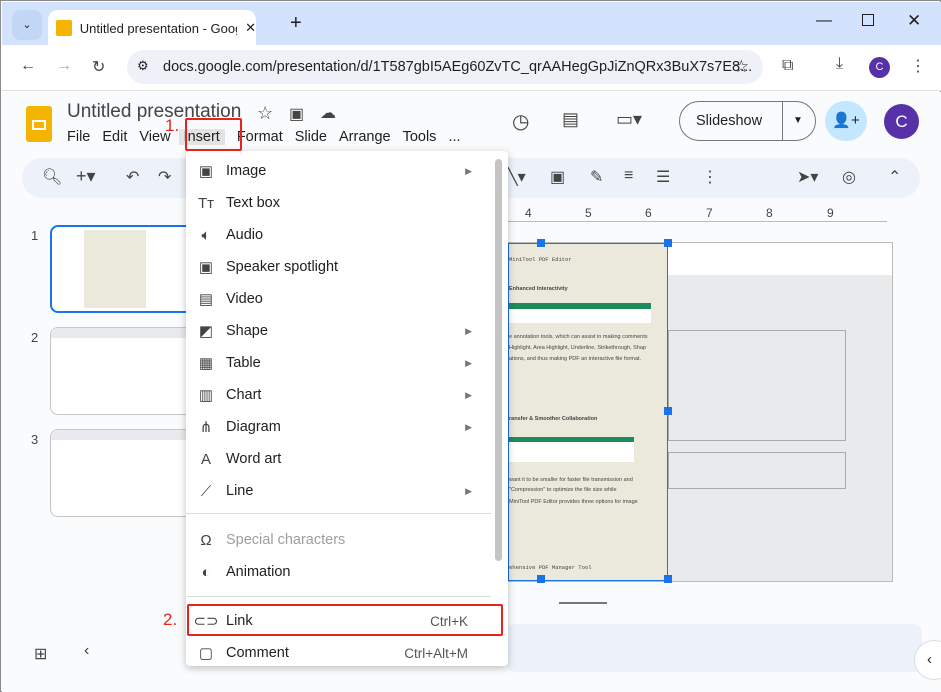 This screenshot has height=692, width=941. Describe the element at coordinates (143, 66) in the screenshot. I see `site-info-icon: ⚙` at that location.